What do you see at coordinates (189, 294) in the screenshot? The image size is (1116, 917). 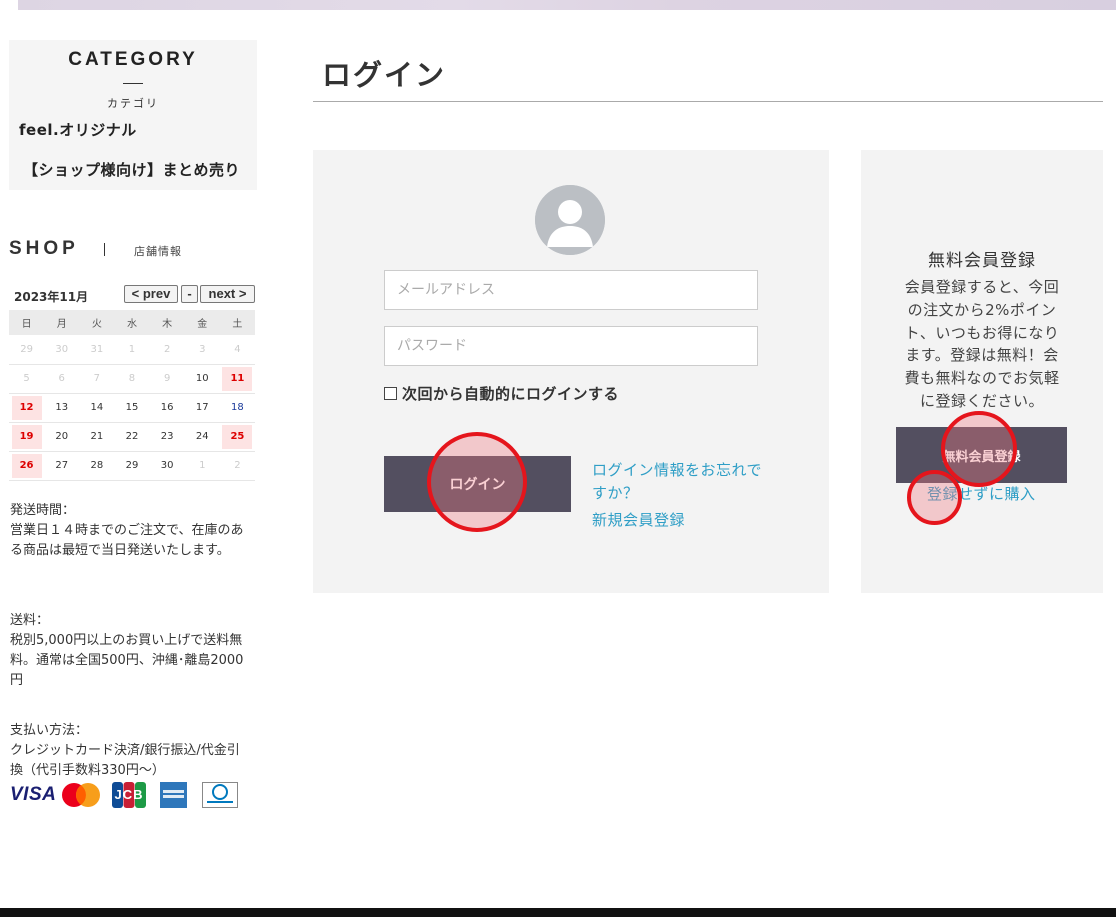 I see `calendar-current-button: -` at bounding box center [189, 294].